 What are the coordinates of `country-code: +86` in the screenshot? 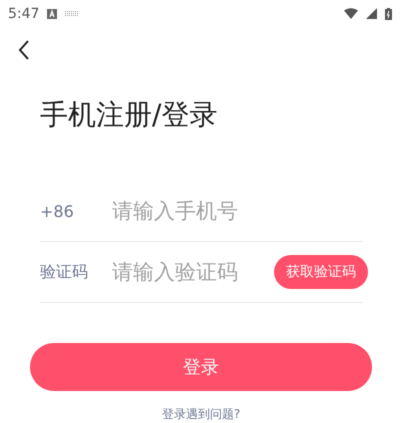 It's located at (57, 211).